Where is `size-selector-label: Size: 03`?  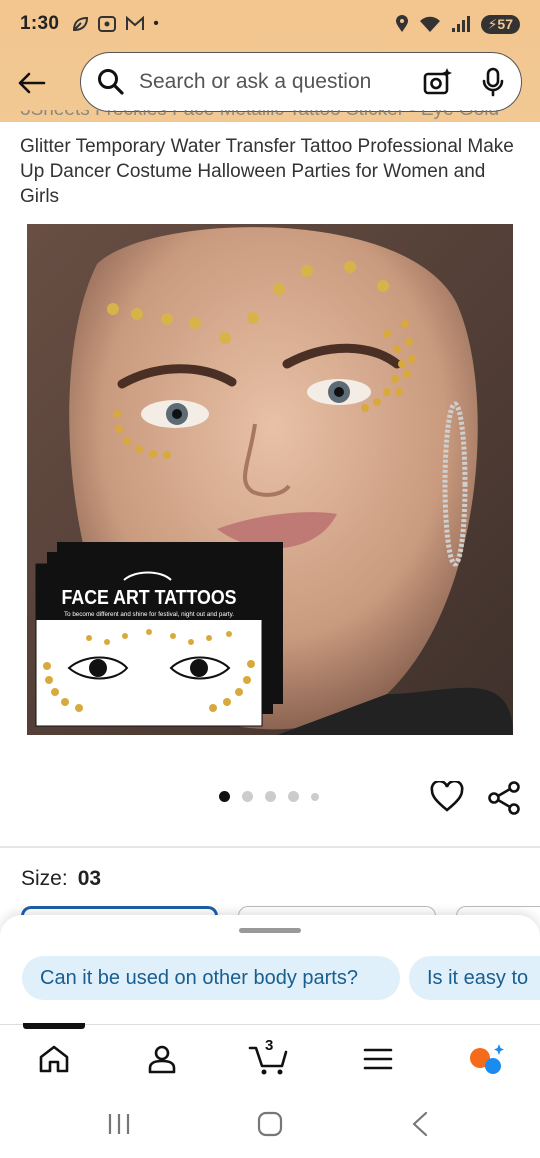
size-selector-label: Size: 03 is located at coordinates (61, 879).